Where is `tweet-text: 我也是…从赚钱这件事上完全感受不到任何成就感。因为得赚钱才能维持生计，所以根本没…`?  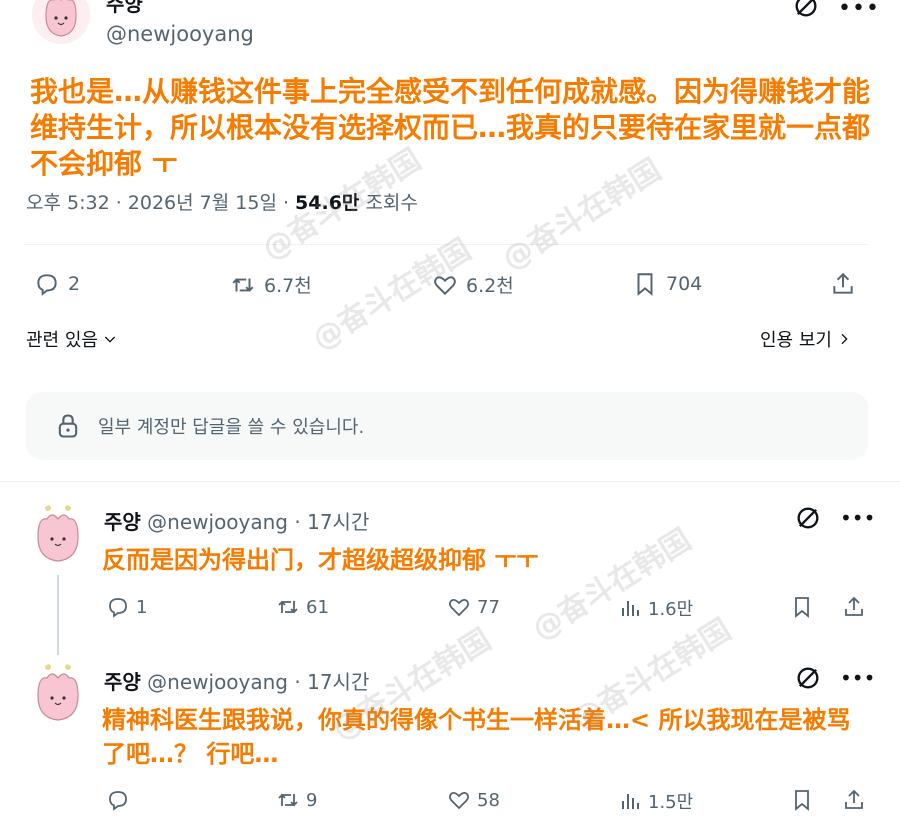 tweet-text: 我也是…从赚钱这件事上完全感受不到任何成就感。因为得赚钱才能维持生计，所以根本没… is located at coordinates (450, 127).